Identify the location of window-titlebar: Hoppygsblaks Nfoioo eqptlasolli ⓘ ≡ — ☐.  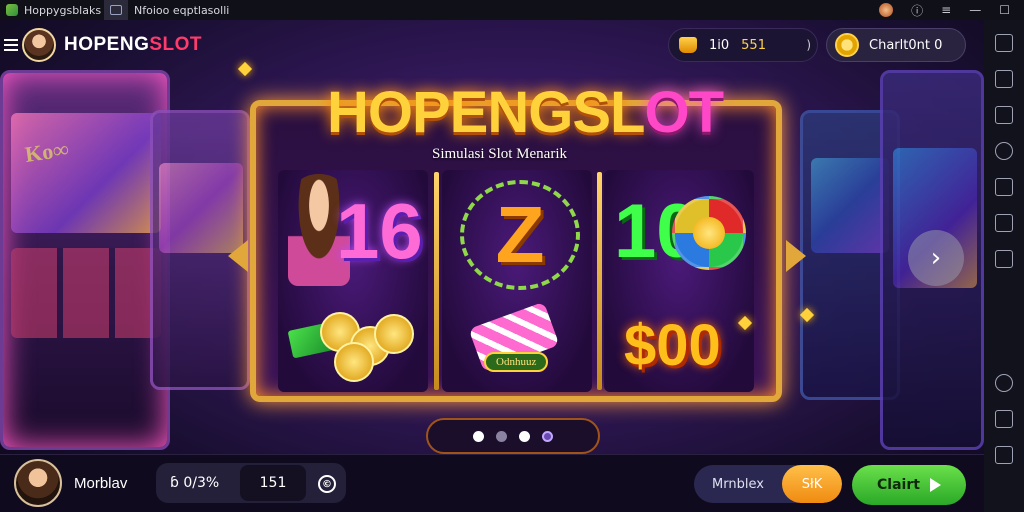
(512, 10).